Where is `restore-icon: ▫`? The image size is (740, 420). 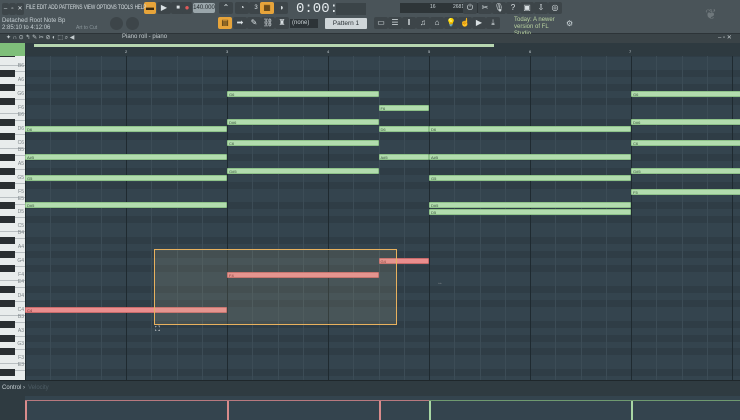
restore-icon: ▫ is located at coordinates (12, 9).